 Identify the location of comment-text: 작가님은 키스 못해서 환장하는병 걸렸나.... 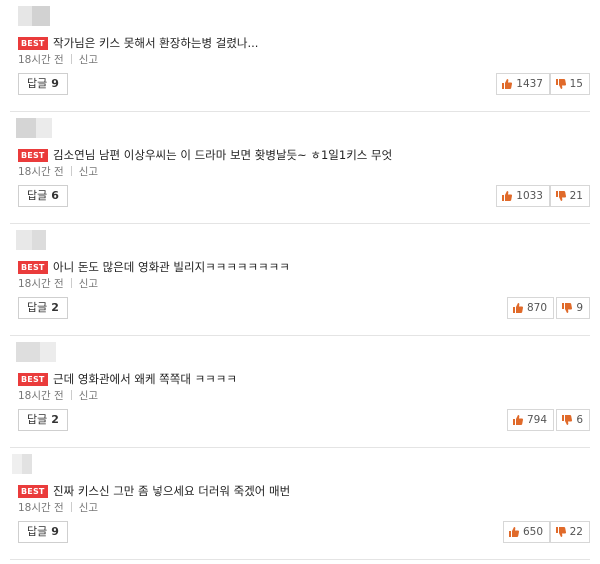
(156, 43).